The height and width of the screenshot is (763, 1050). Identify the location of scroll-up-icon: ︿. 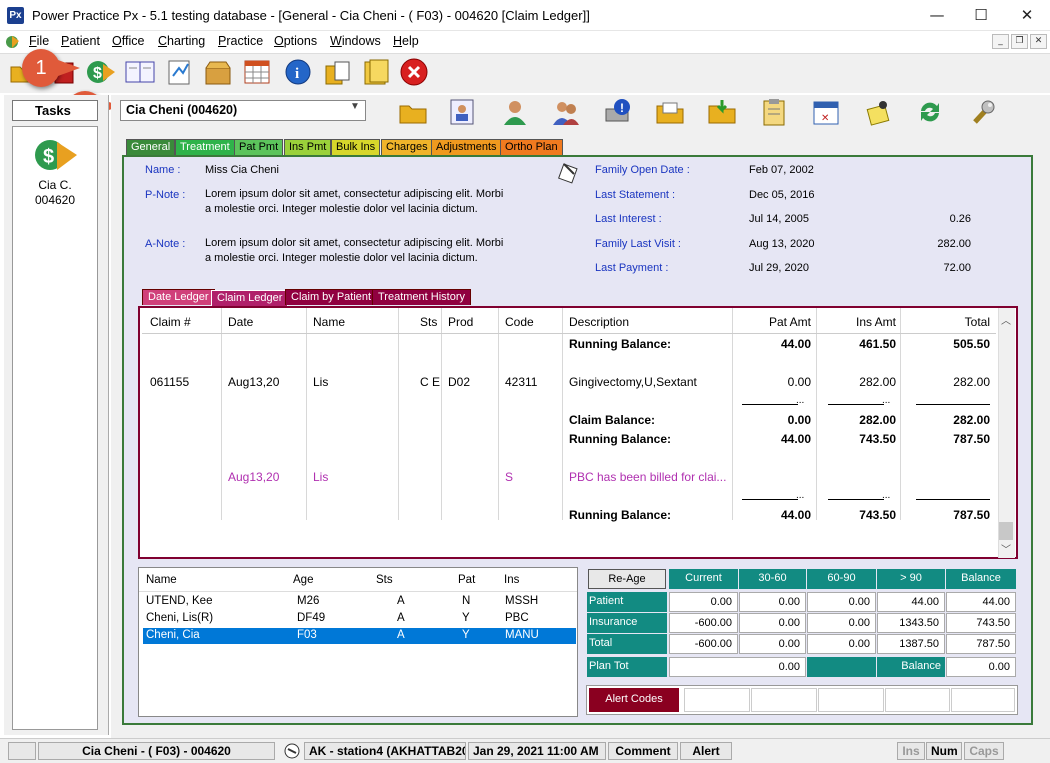
(1006, 319).